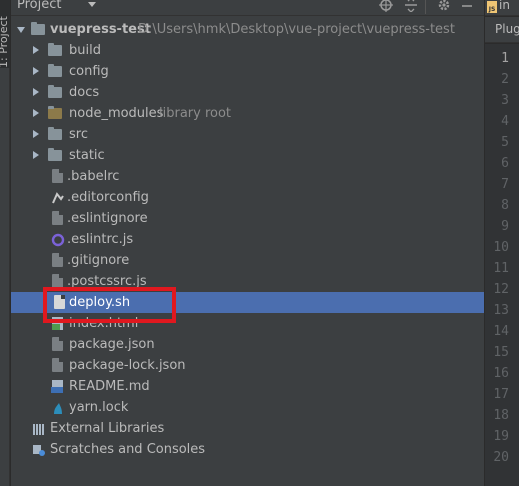 The image size is (519, 486). What do you see at coordinates (501, 289) in the screenshot?
I see `line-number: 12` at bounding box center [501, 289].